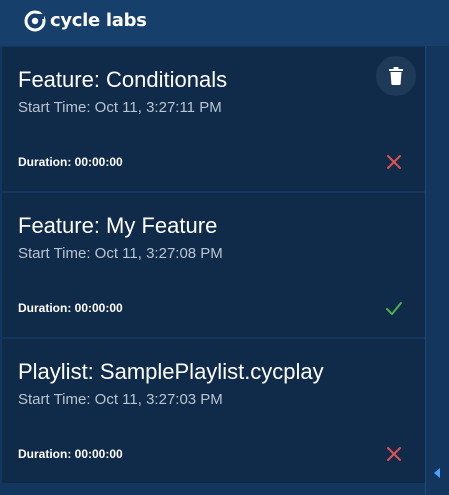  I want to click on header-bar: cycle labs, so click(224, 23).